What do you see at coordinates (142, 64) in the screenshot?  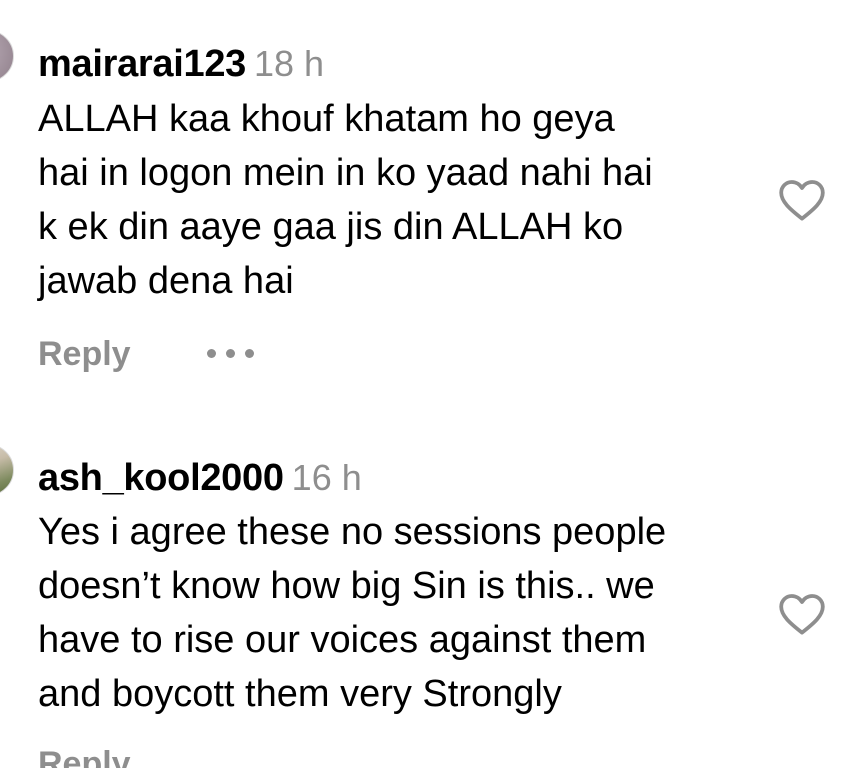 I see `username: mairarai123` at bounding box center [142, 64].